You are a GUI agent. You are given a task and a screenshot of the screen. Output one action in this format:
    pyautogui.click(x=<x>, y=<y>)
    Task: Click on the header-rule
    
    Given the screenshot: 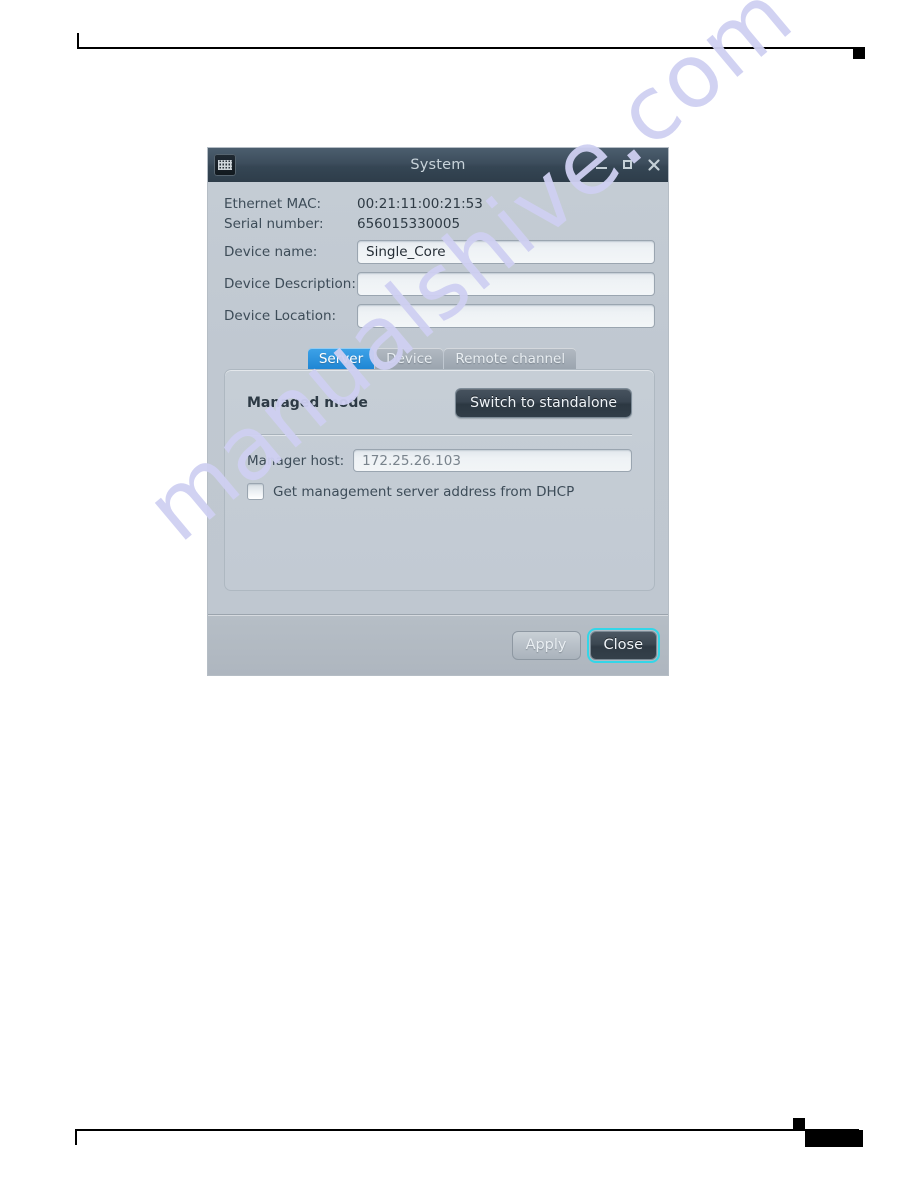 What is the action you would take?
    pyautogui.click(x=468, y=48)
    